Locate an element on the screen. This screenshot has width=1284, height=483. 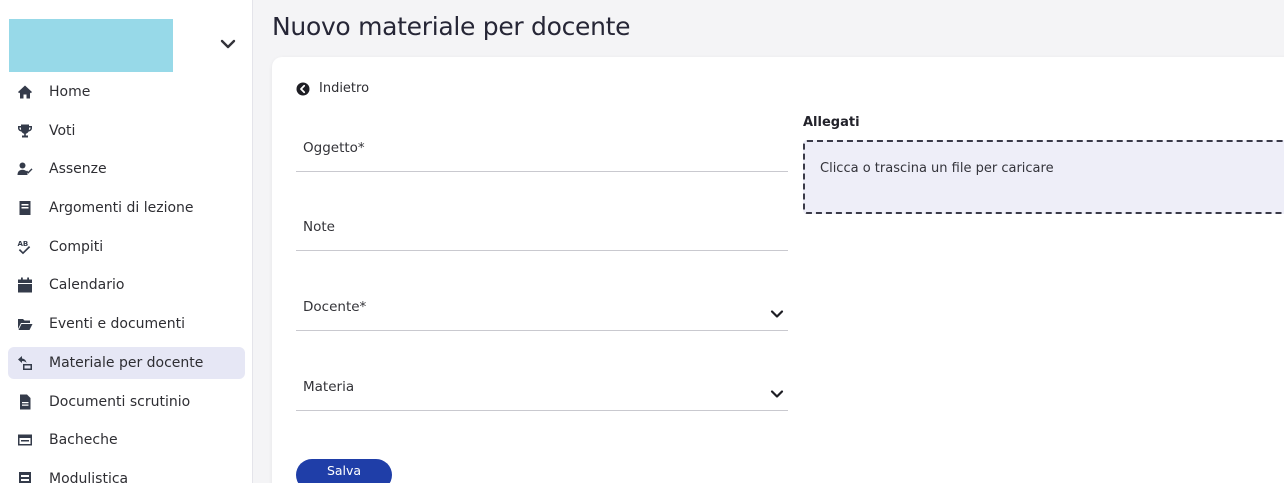
attachments-title: Allegati is located at coordinates (831, 122).